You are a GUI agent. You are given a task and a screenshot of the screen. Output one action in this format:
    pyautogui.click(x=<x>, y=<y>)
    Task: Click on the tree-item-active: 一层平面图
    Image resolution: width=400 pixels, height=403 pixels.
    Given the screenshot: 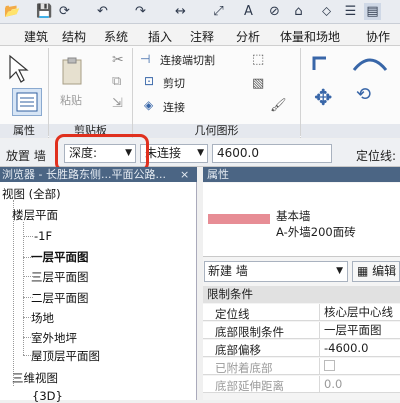 What is the action you would take?
    pyautogui.click(x=60, y=257)
    